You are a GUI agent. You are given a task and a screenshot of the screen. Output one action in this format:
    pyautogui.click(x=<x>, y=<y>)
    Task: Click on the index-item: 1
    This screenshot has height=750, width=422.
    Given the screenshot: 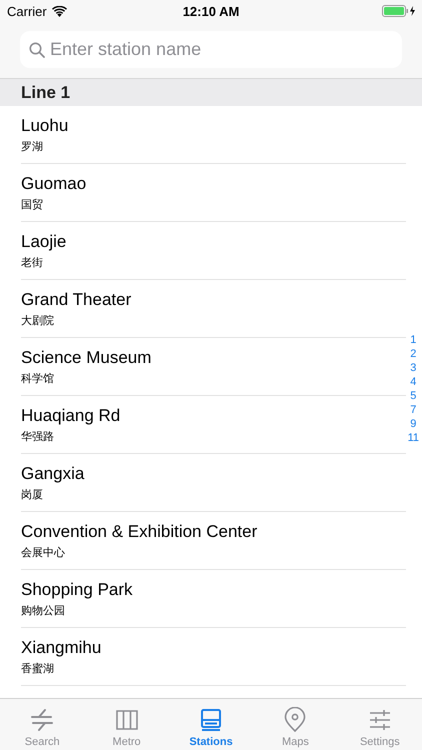 What is the action you would take?
    pyautogui.click(x=413, y=340)
    